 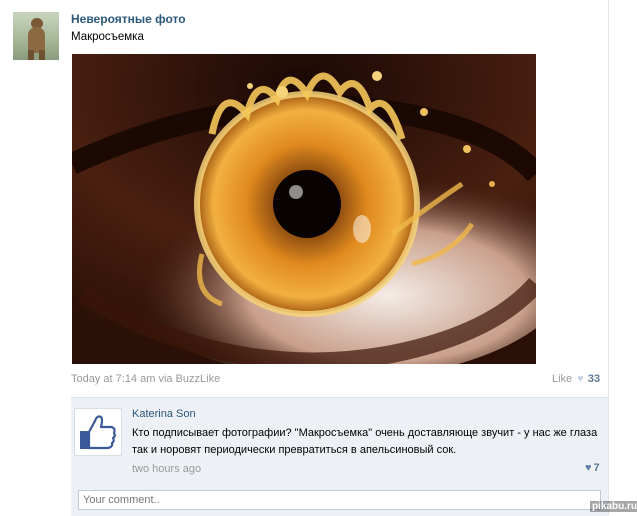 I want to click on post-like-button: Like ♥ 33, so click(x=576, y=380).